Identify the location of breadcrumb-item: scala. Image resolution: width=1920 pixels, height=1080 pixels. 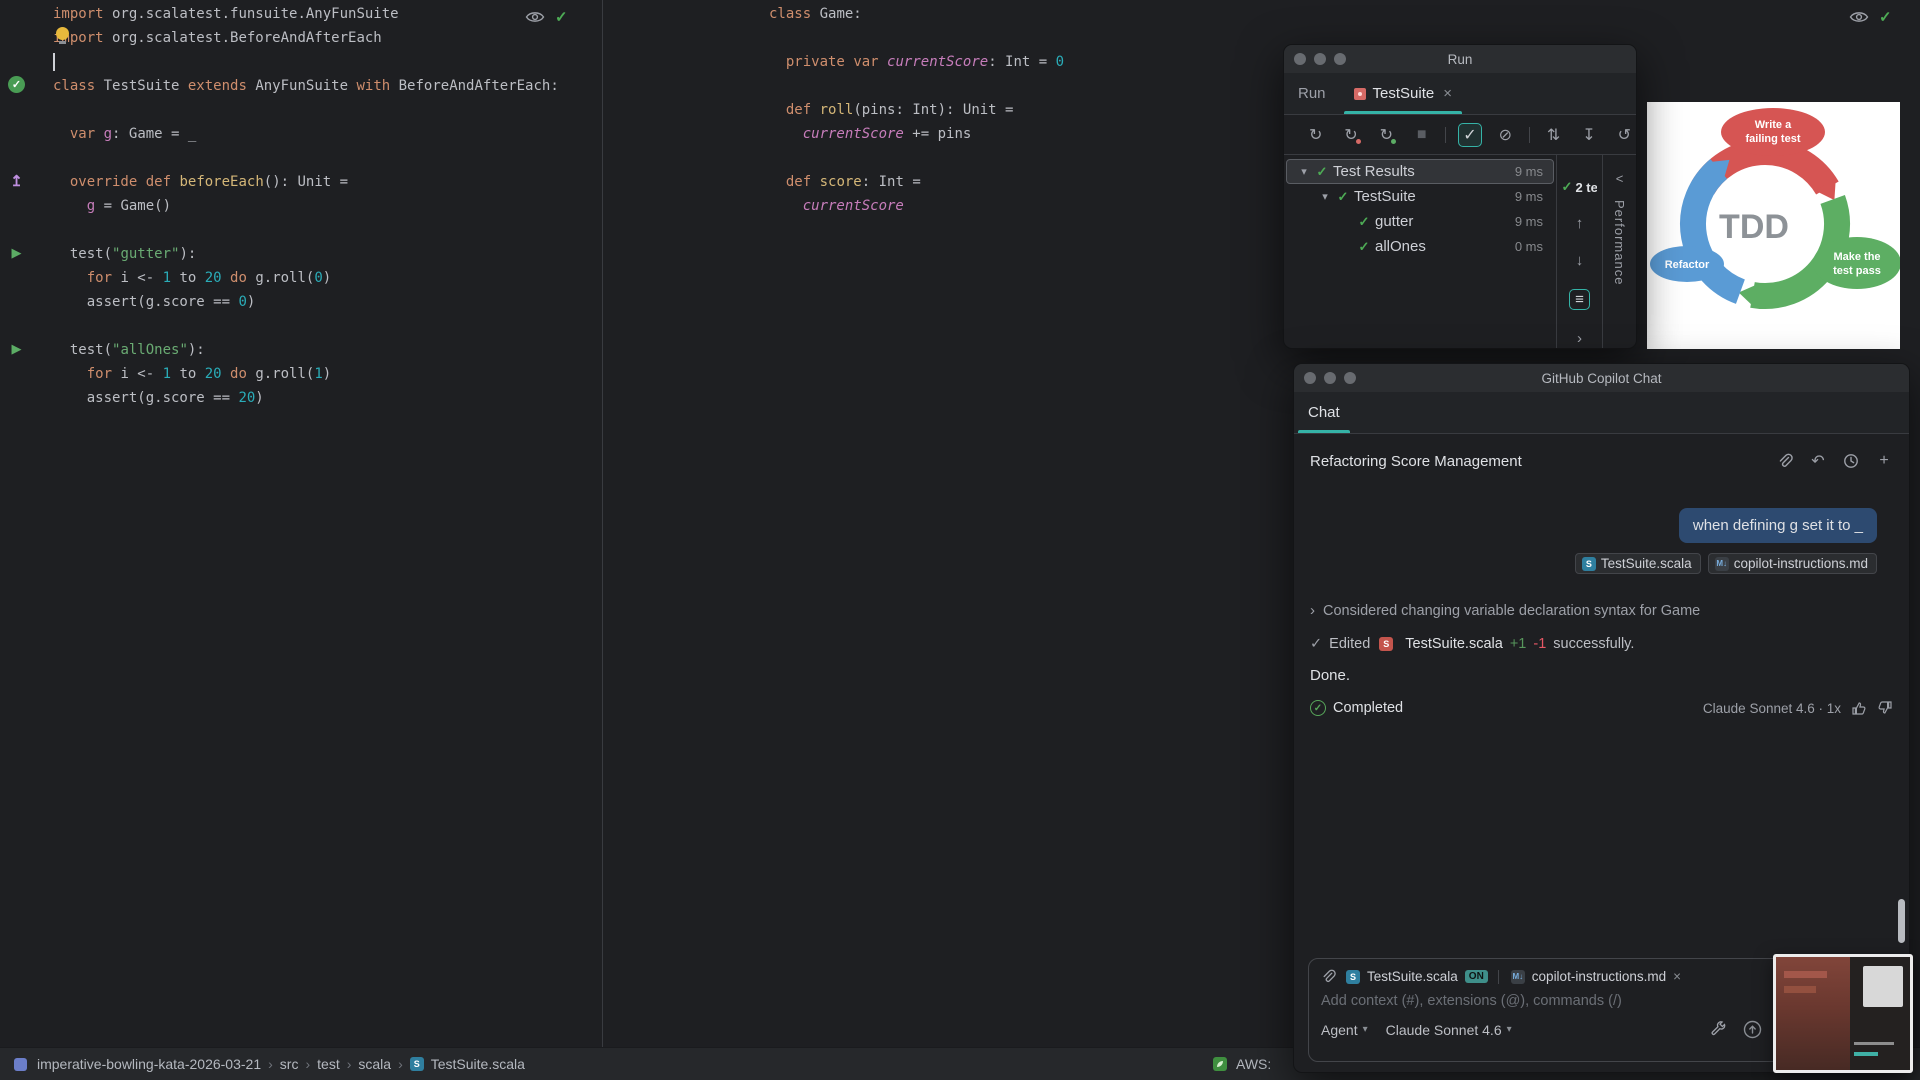
(374, 1064).